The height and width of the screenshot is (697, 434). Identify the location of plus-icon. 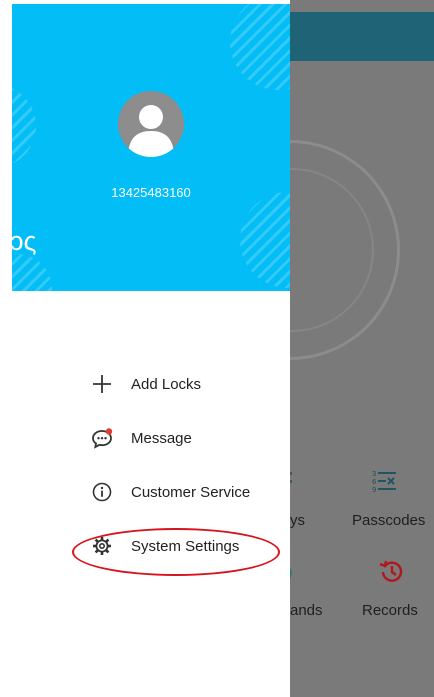
(102, 384).